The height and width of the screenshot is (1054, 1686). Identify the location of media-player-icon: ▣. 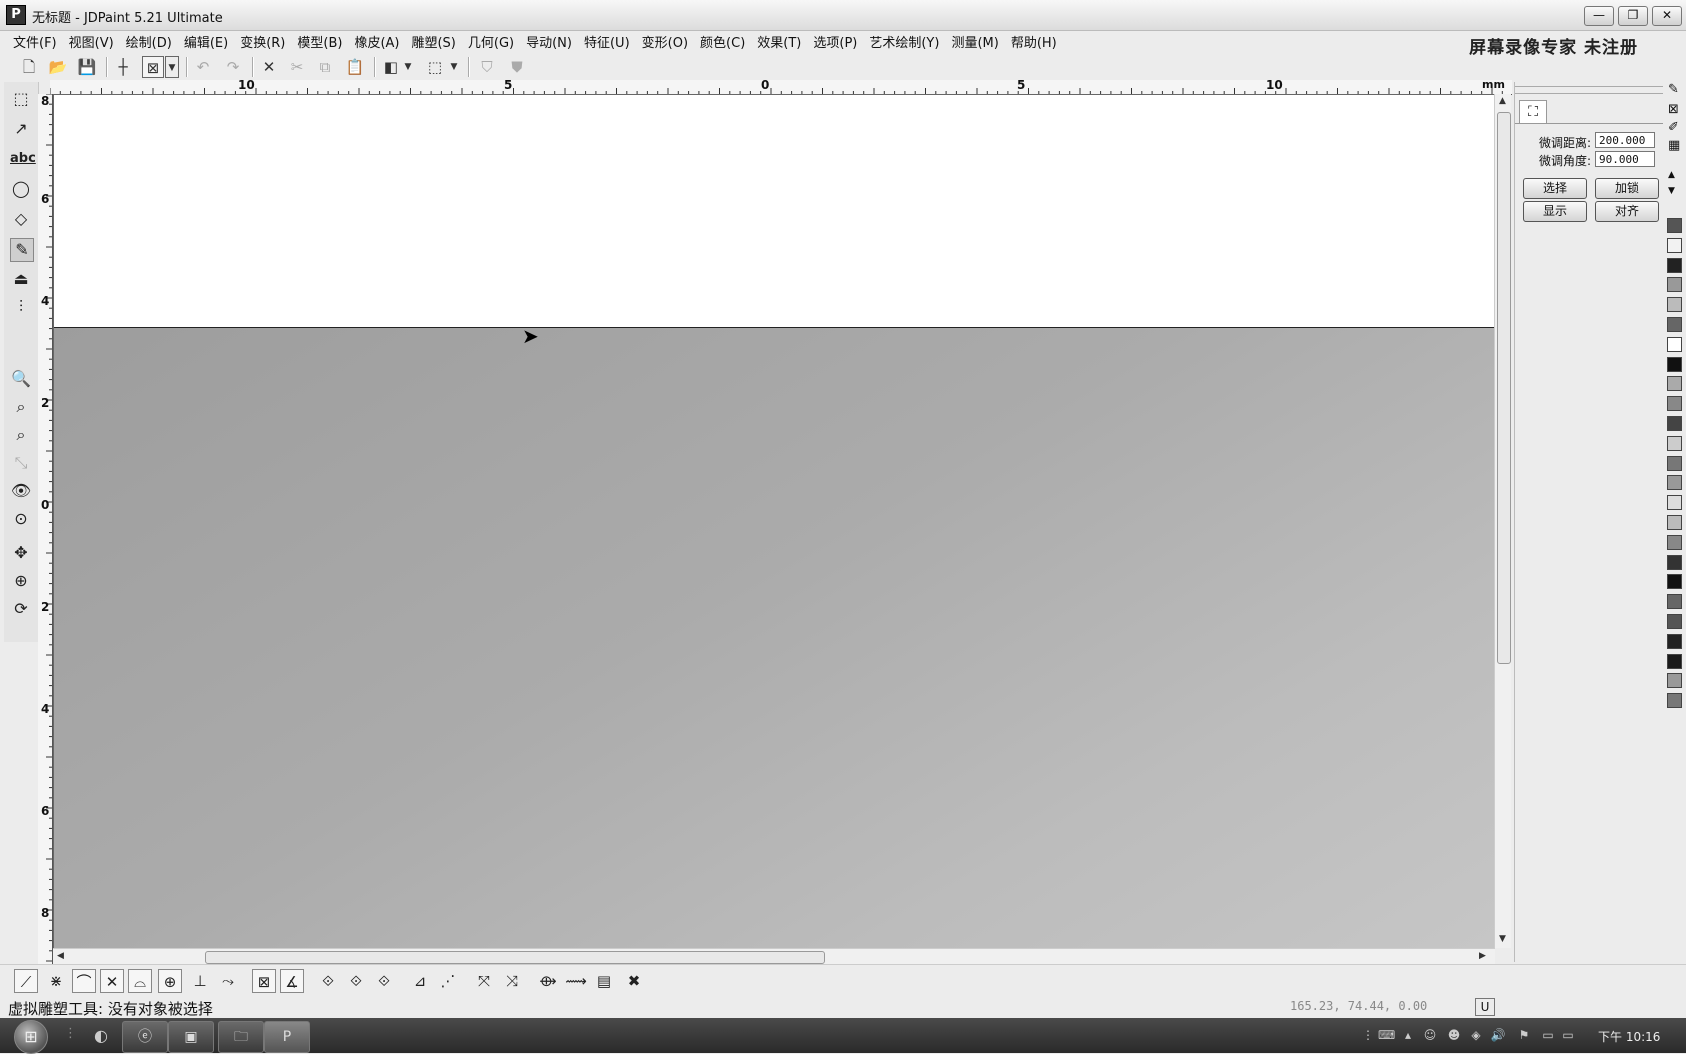
(191, 1037).